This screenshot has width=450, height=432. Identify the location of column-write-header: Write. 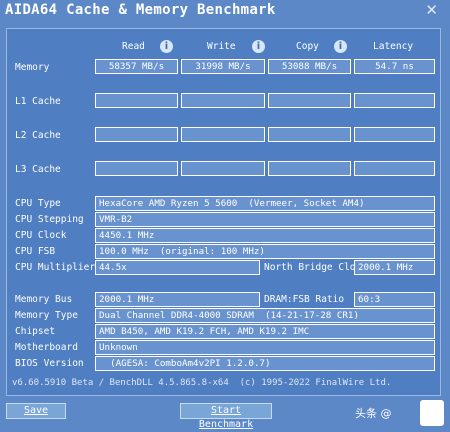
(221, 46).